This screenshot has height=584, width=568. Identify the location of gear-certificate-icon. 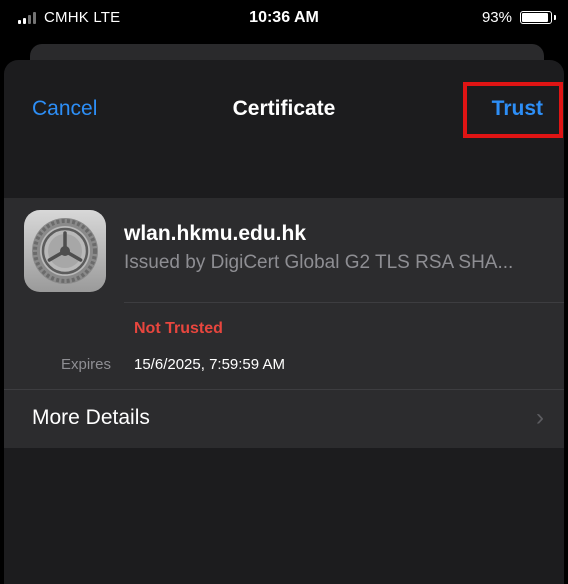
(65, 251).